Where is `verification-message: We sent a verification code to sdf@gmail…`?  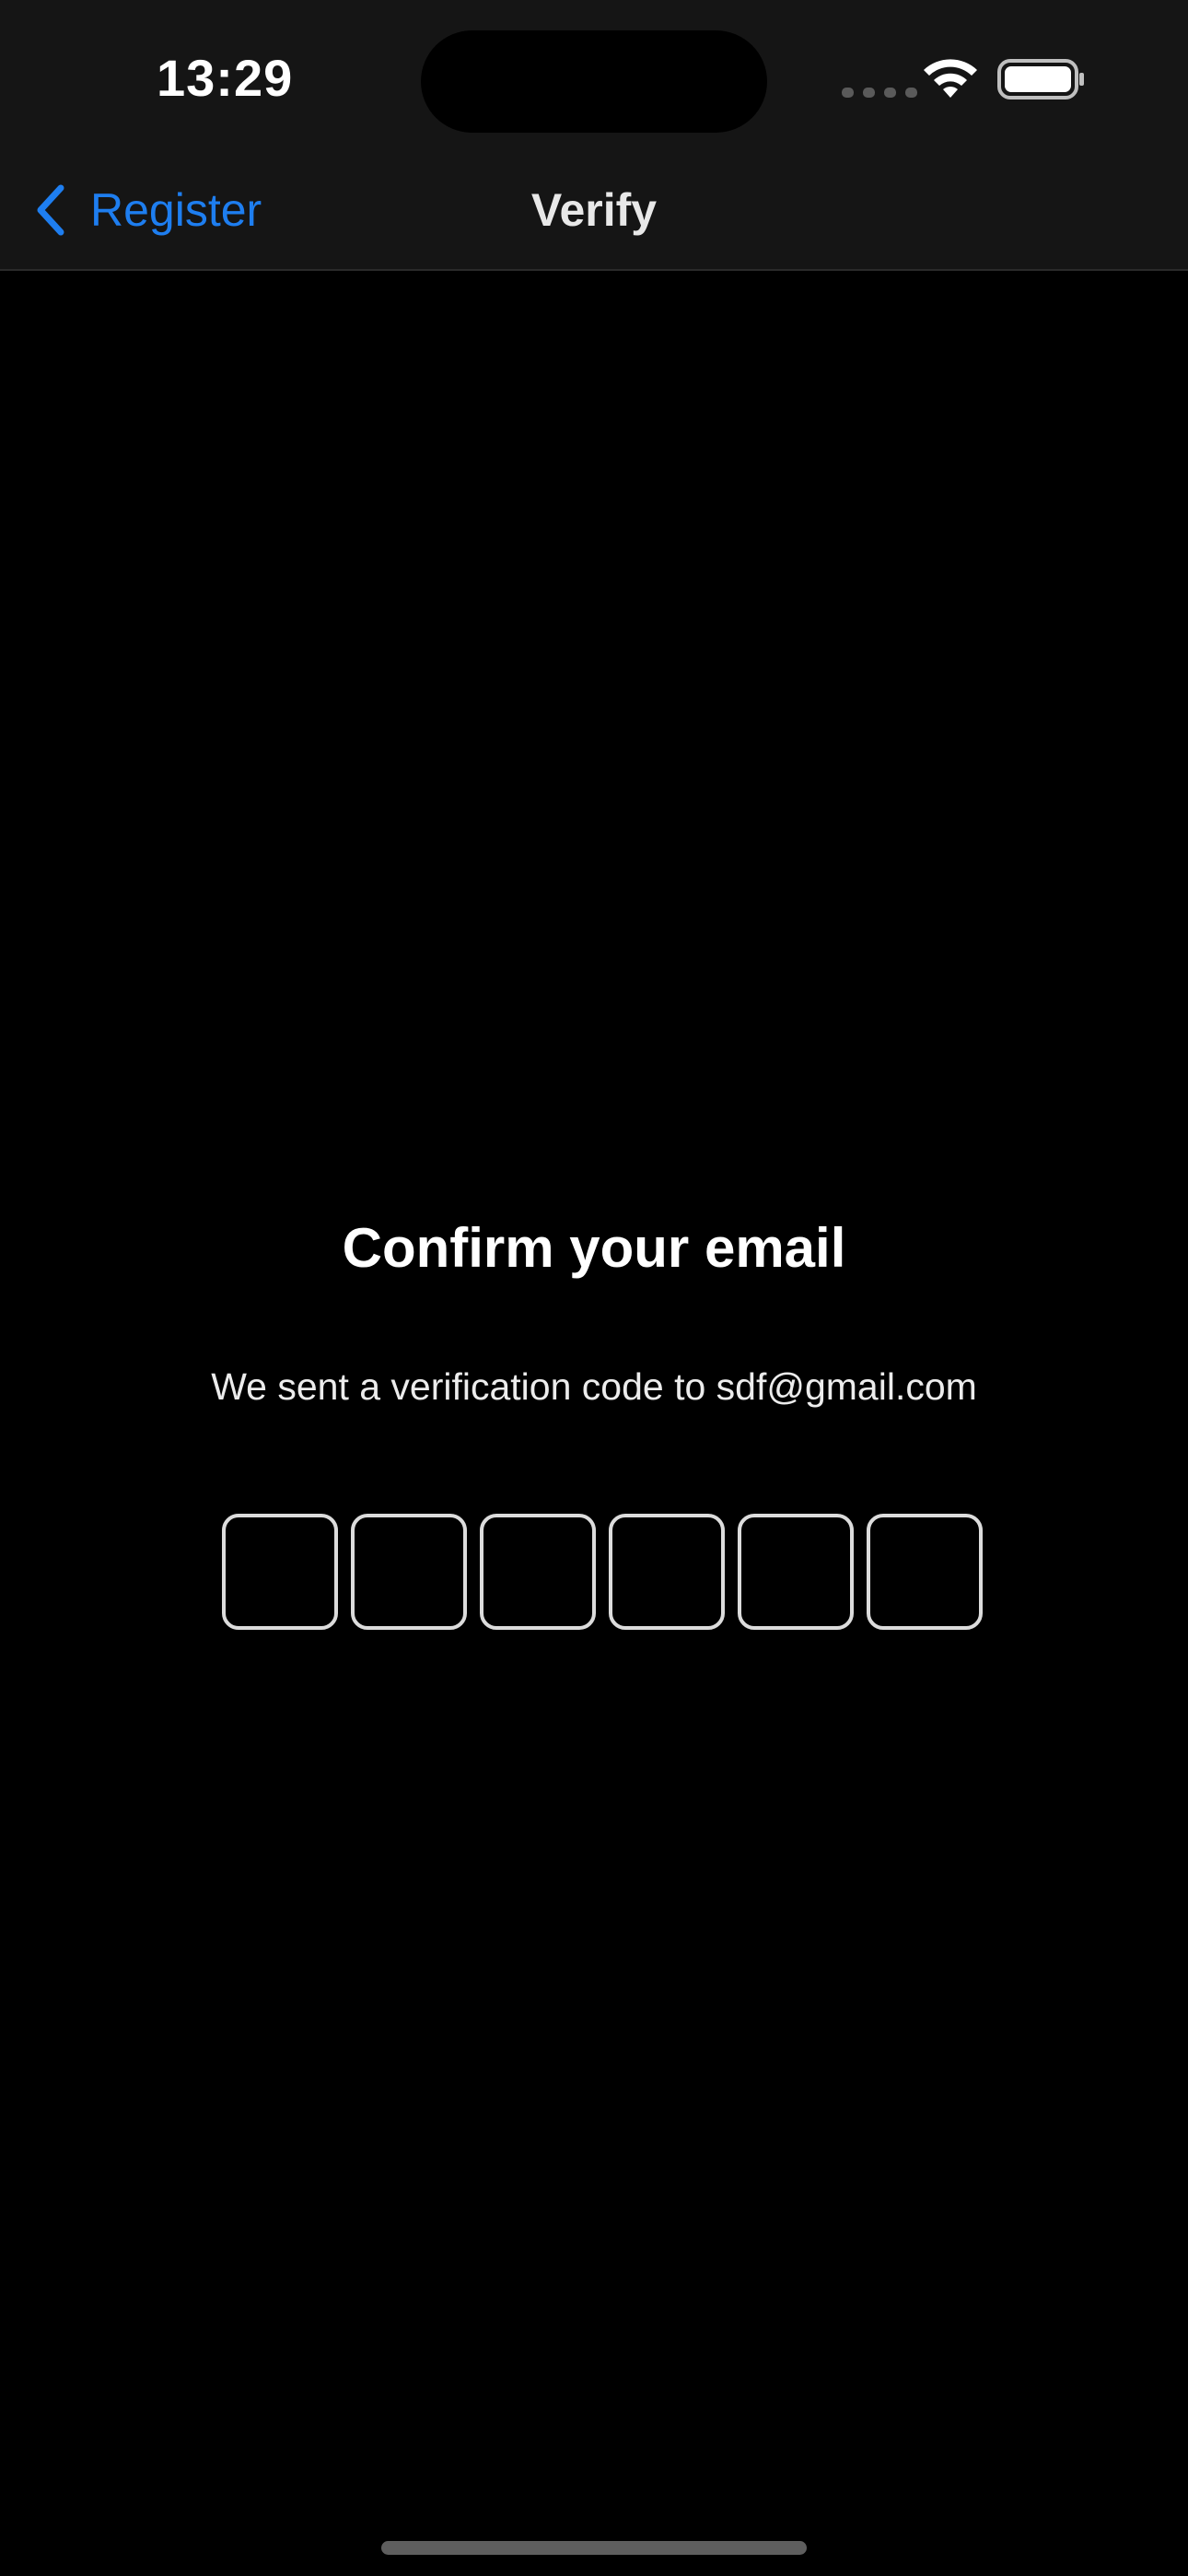 verification-message: We sent a verification code to sdf@gmail… is located at coordinates (594, 1386).